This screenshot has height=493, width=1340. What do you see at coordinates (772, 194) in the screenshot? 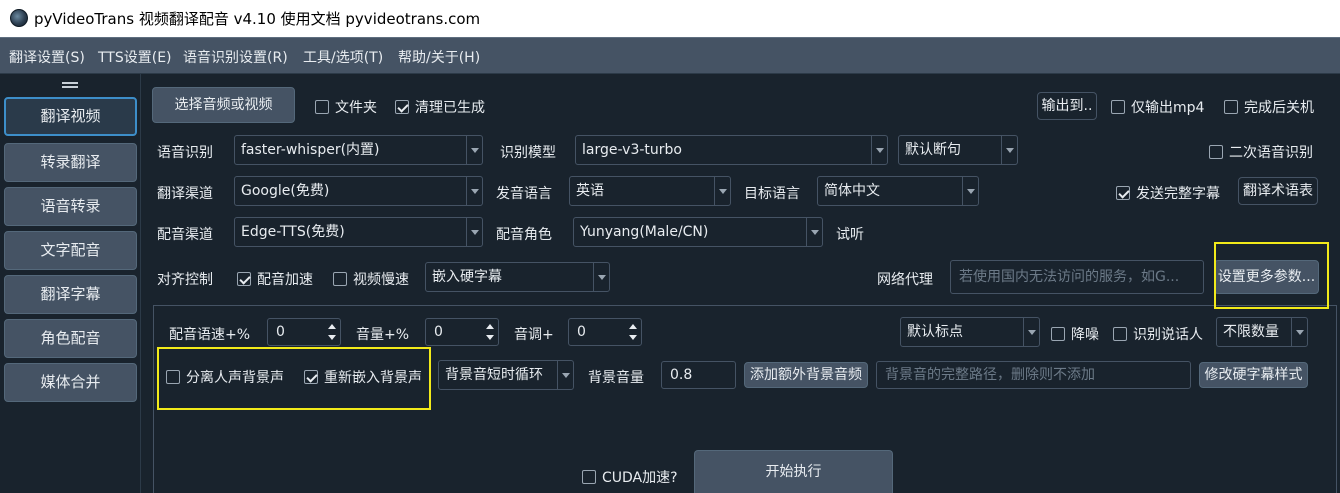
I see `target-language-label: 目标语言` at bounding box center [772, 194].